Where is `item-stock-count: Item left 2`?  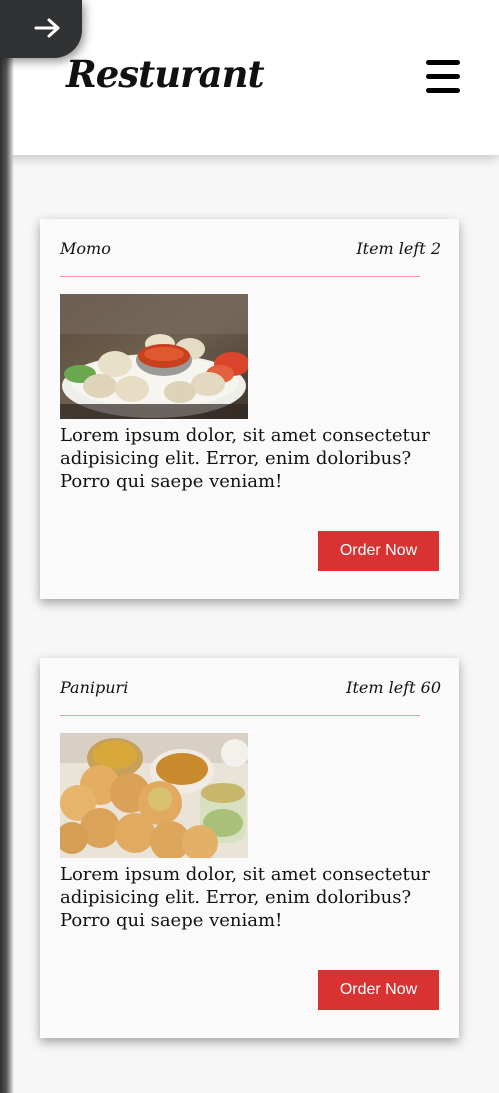 item-stock-count: Item left 2 is located at coordinates (398, 248).